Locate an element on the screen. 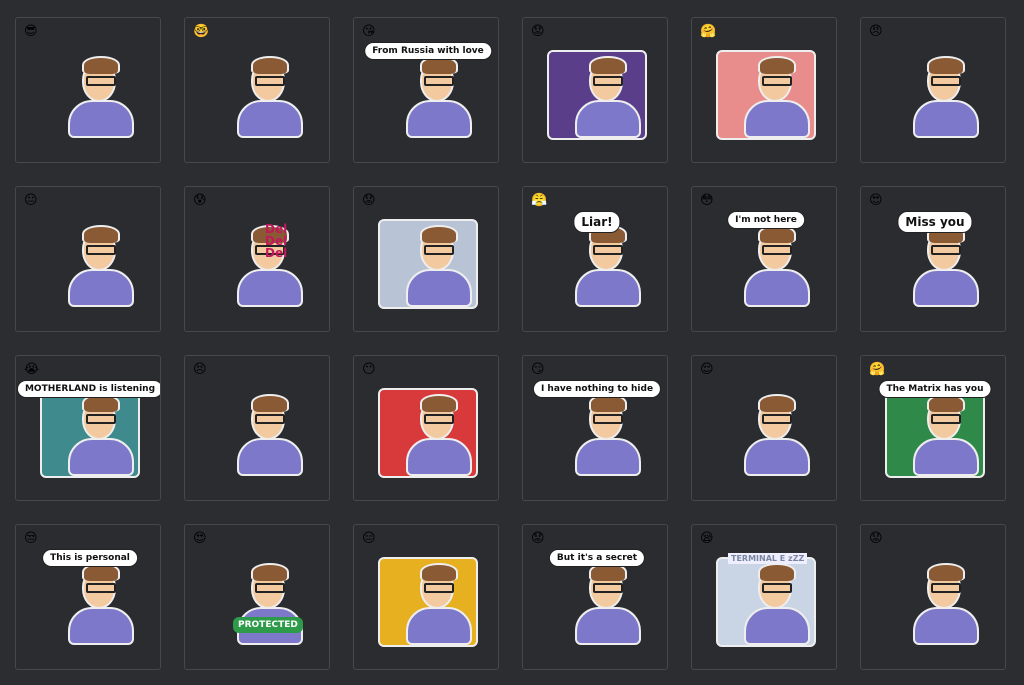 This screenshot has height=685, width=1024. sticker-card: 😤 Liar! is located at coordinates (595, 259).